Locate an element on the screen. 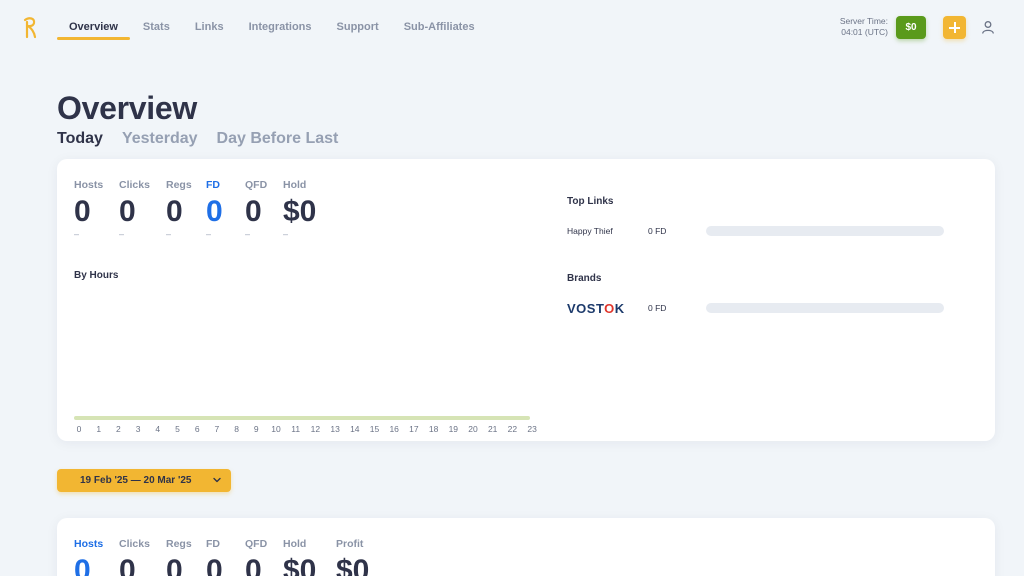 Image resolution: width=1024 pixels, height=576 pixels. nav-links: Links is located at coordinates (209, 20).